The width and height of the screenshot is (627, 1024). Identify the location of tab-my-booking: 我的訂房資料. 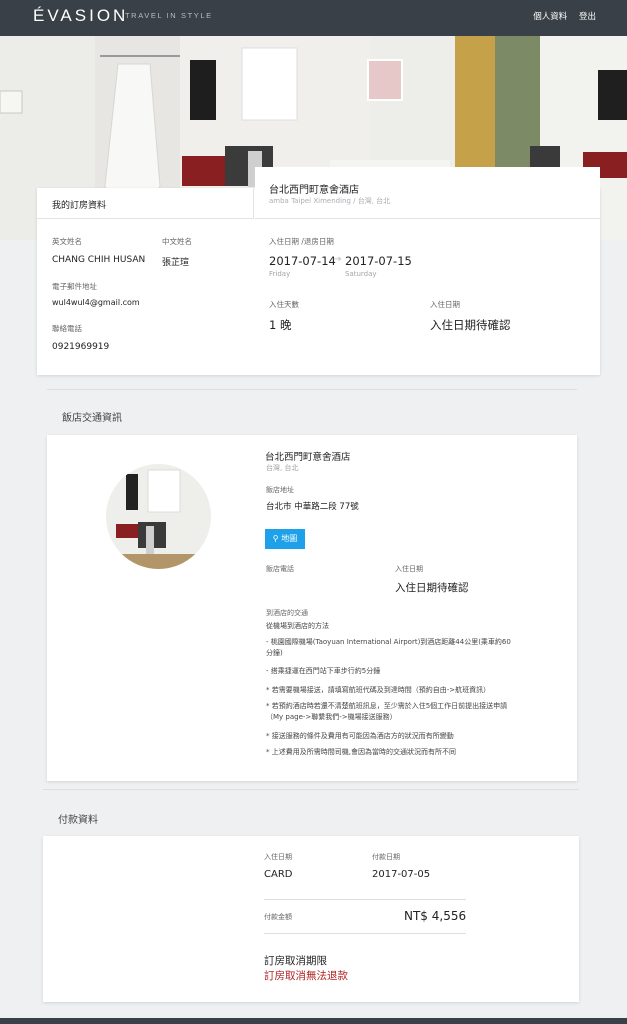
(145, 203).